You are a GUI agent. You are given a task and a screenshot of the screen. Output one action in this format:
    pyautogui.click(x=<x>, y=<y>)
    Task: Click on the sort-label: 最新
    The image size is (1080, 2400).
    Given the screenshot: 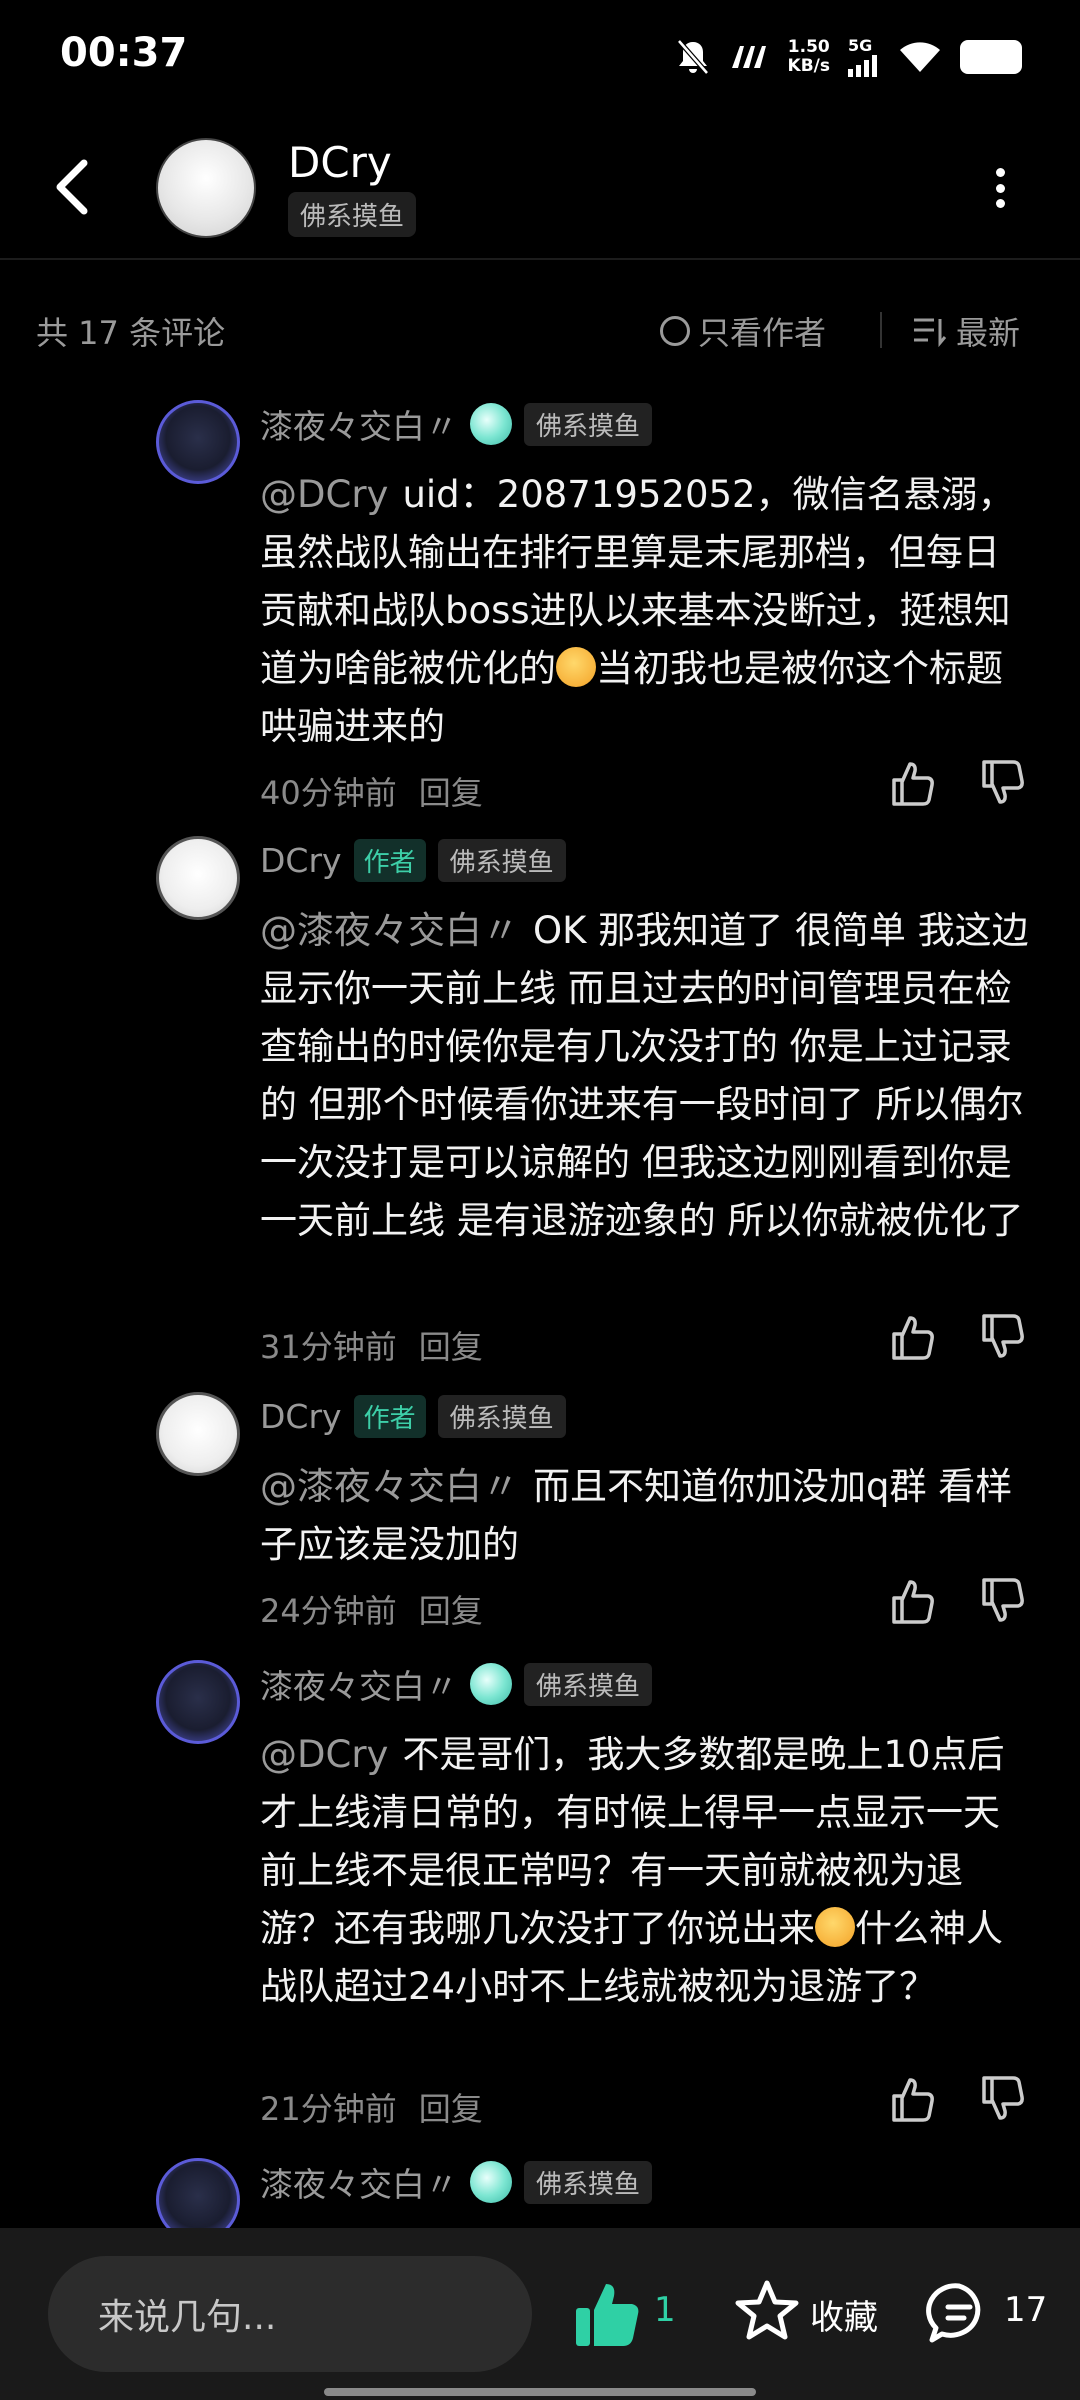 What is the action you would take?
    pyautogui.click(x=988, y=333)
    